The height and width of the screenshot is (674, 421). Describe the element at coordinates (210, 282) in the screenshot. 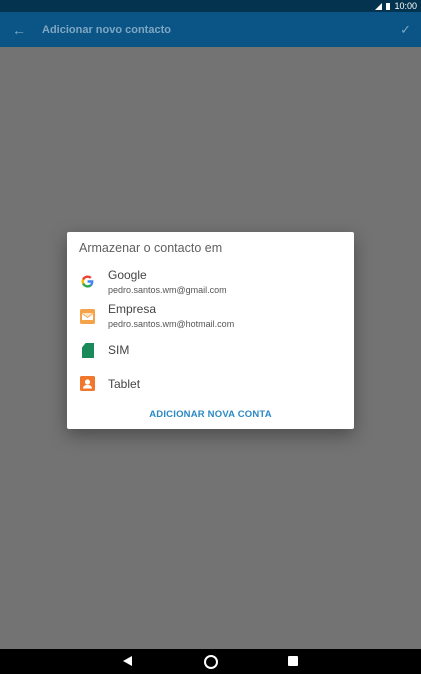

I see `account-option-google: Google pedro.santos.wm@gmail.com` at that location.